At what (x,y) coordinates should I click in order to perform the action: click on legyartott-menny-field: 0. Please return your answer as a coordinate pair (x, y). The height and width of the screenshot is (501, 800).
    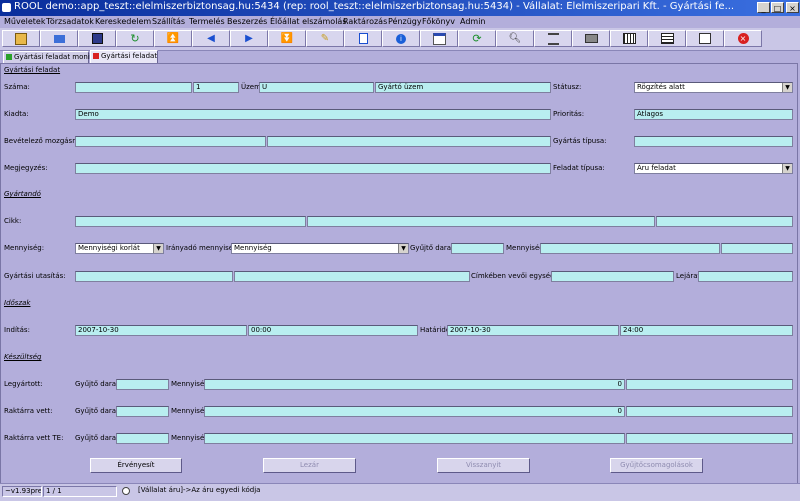
    Looking at the image, I should click on (414, 384).